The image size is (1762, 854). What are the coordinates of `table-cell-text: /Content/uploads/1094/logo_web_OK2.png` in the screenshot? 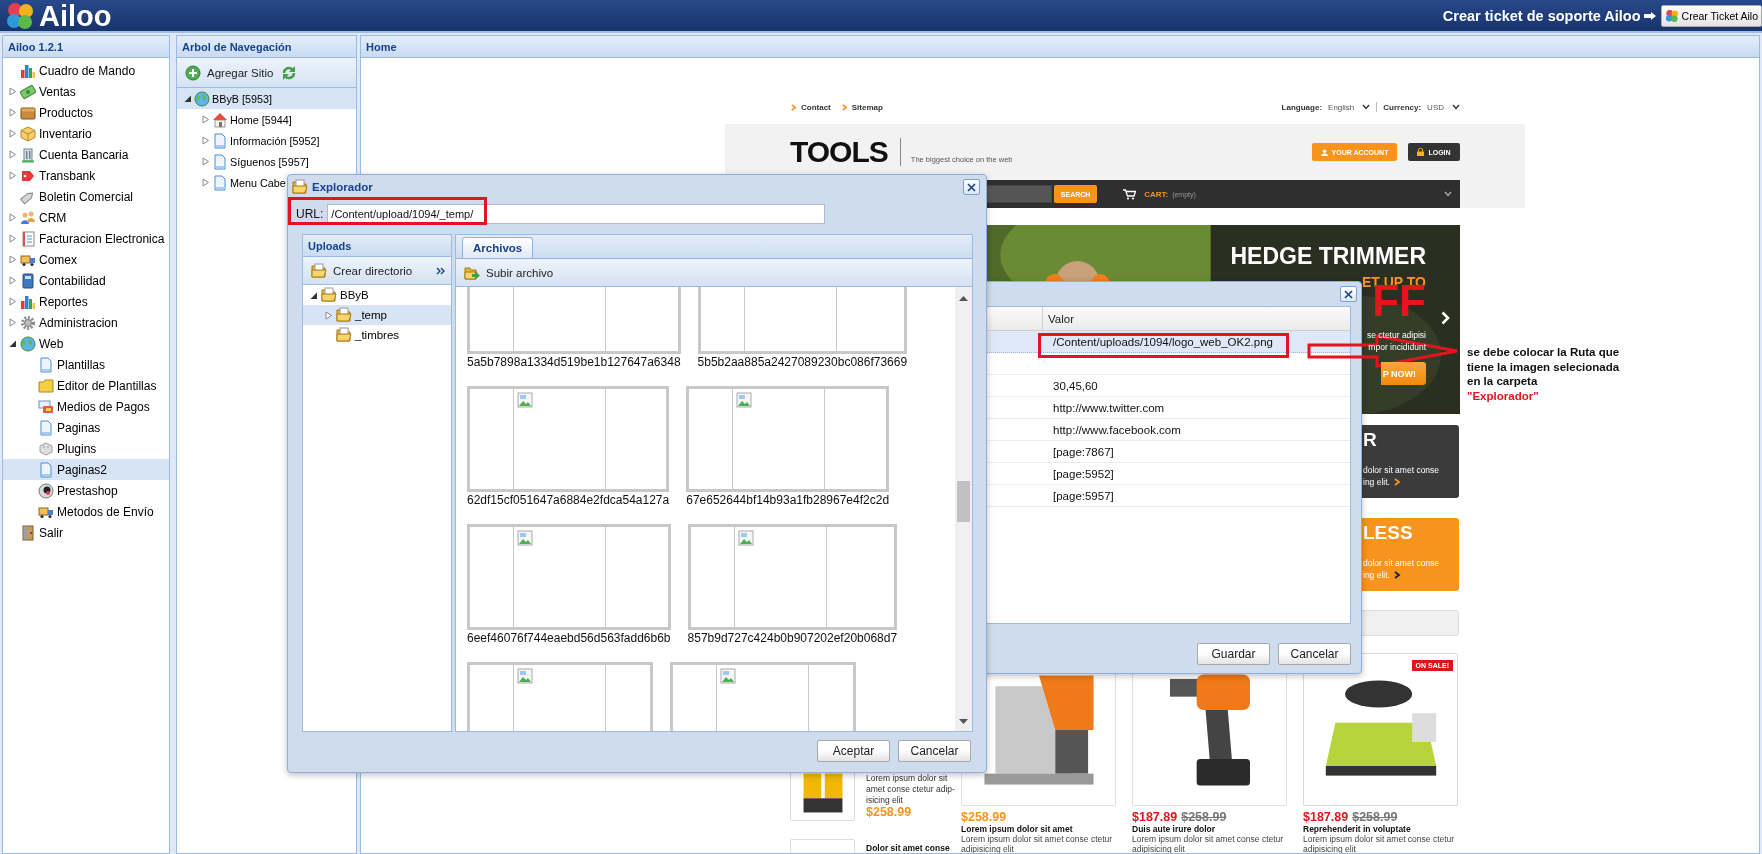 It's located at (1162, 341).